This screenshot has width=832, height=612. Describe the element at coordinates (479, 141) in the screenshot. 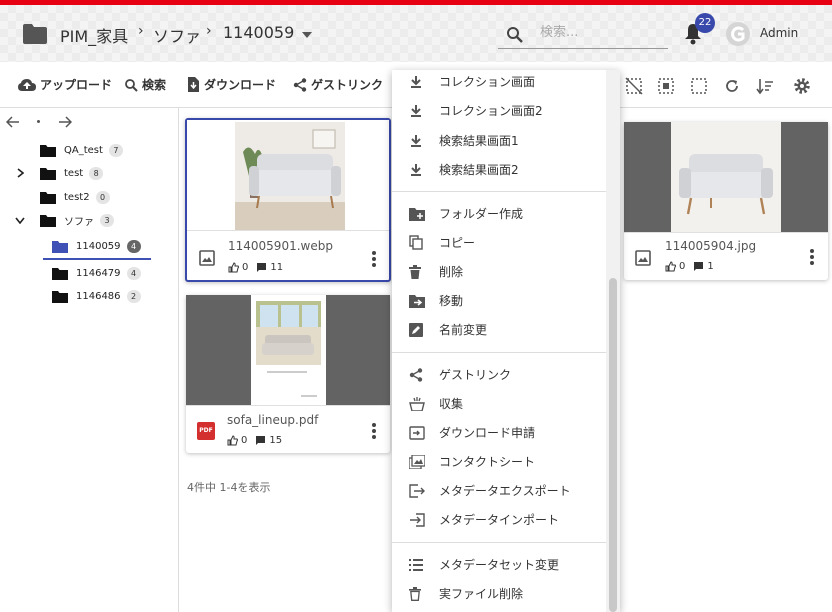

I see `menu-item-label: 検索結果画面1` at that location.